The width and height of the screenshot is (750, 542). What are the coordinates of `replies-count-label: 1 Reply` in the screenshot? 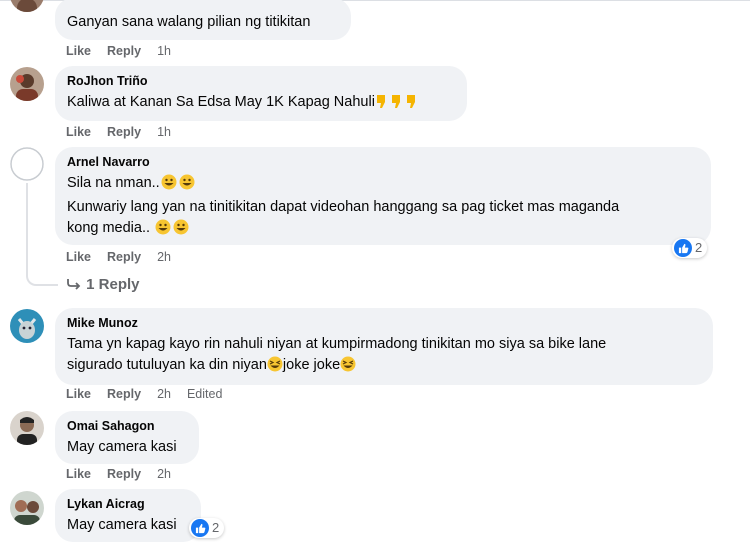 It's located at (113, 284).